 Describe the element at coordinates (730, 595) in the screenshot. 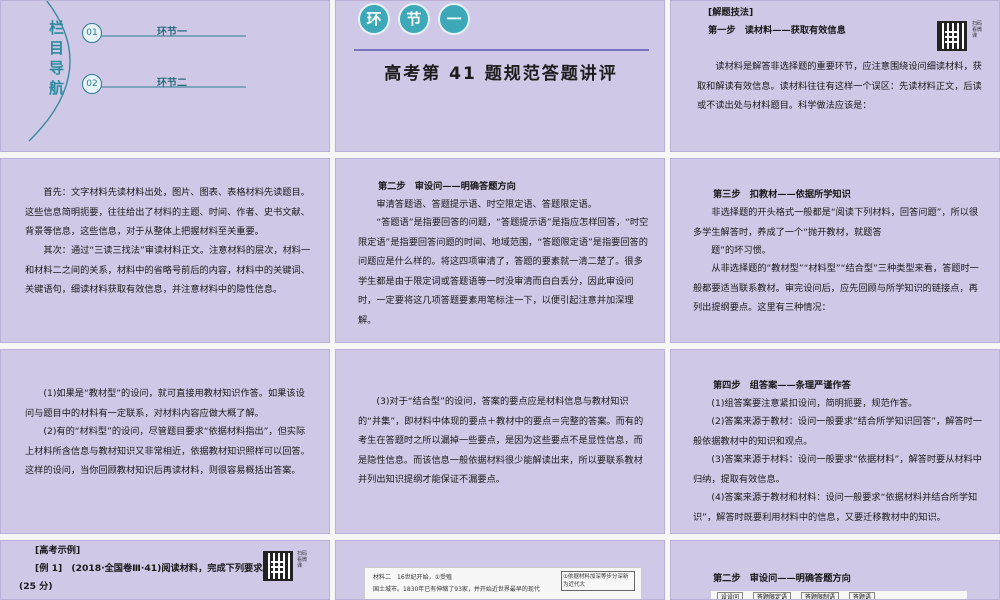

I see `diagram-box-1: 设设问` at that location.